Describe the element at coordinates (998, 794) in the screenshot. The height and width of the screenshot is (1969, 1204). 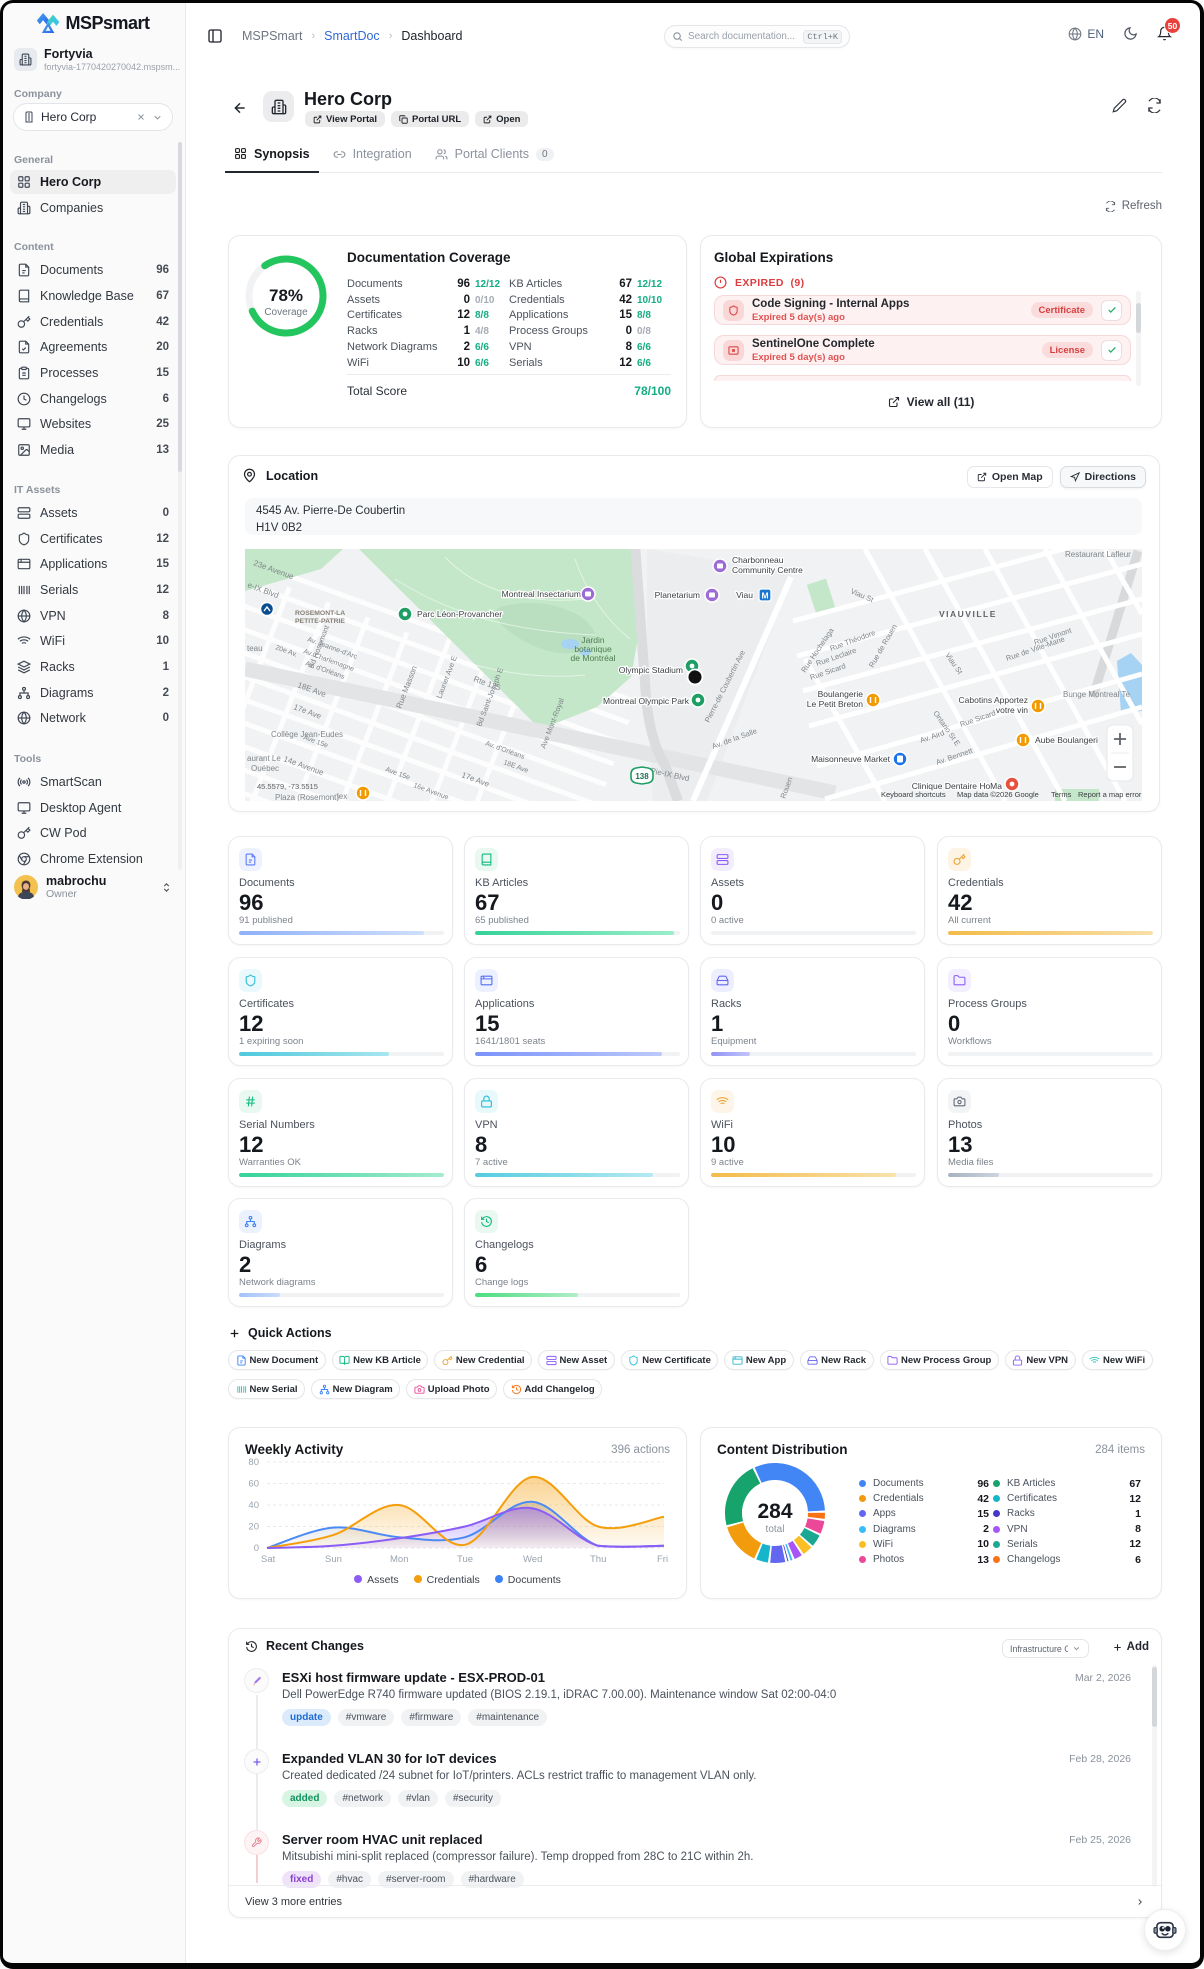
I see `svg-text: Map data ©2026 Google` at that location.